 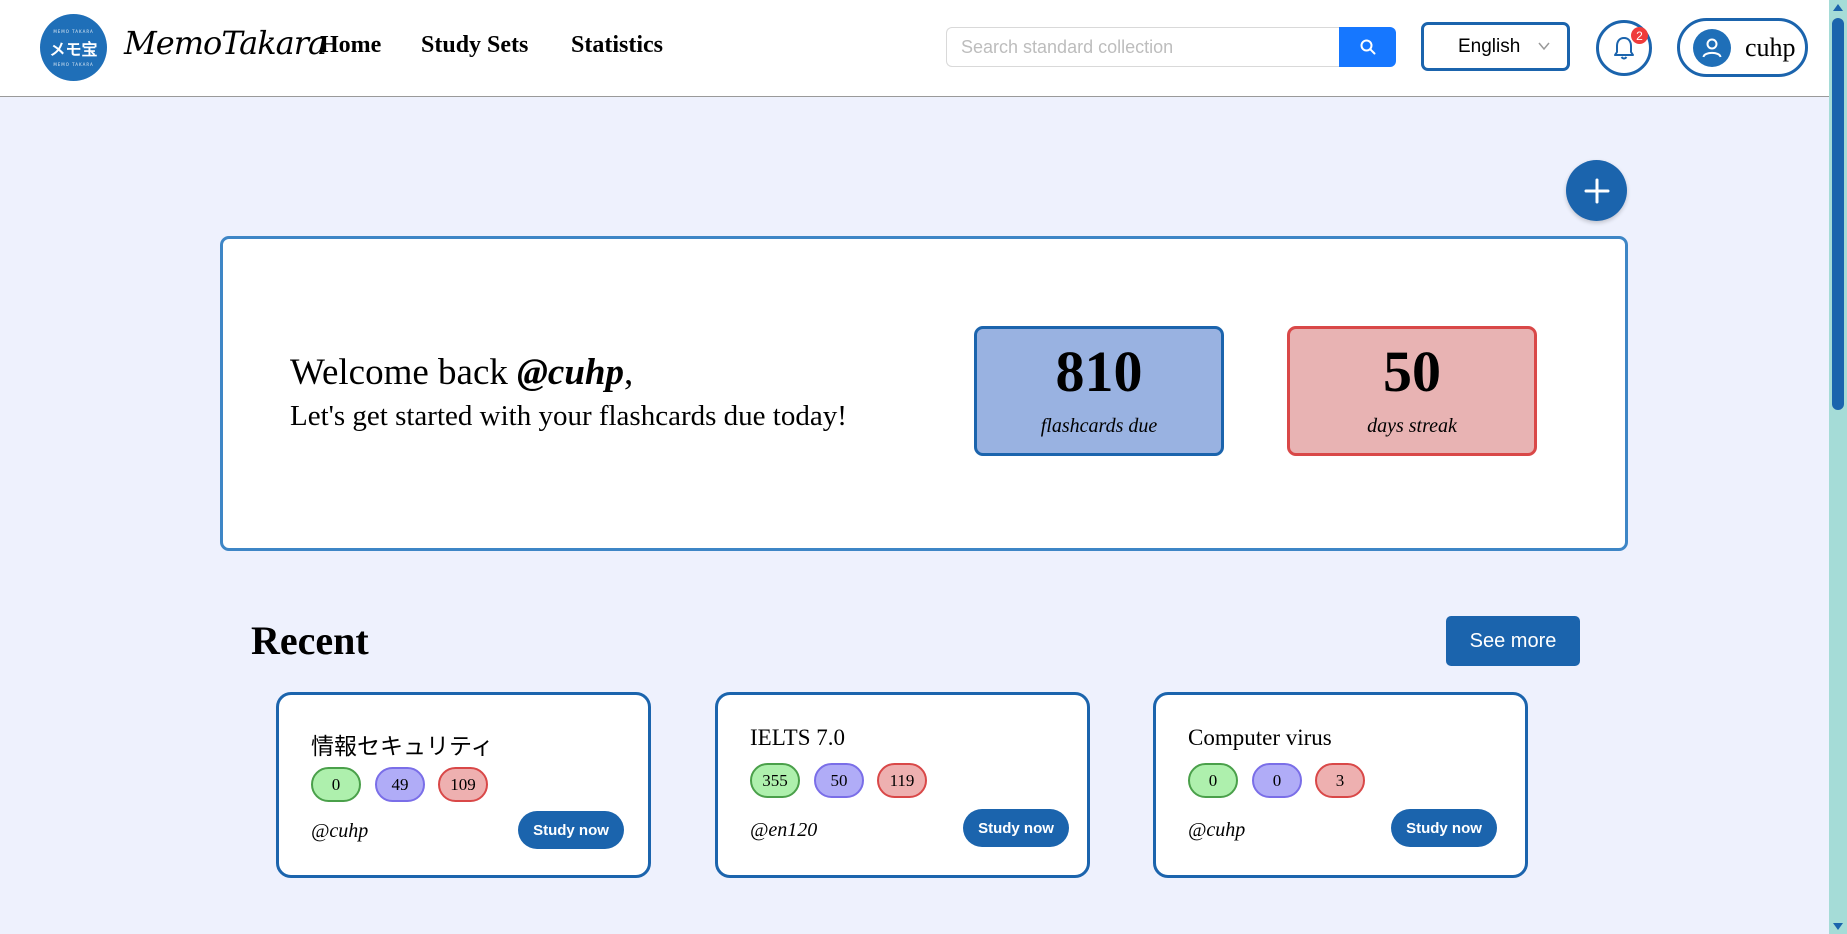 I want to click on learning-count-badge: 49, so click(x=400, y=784).